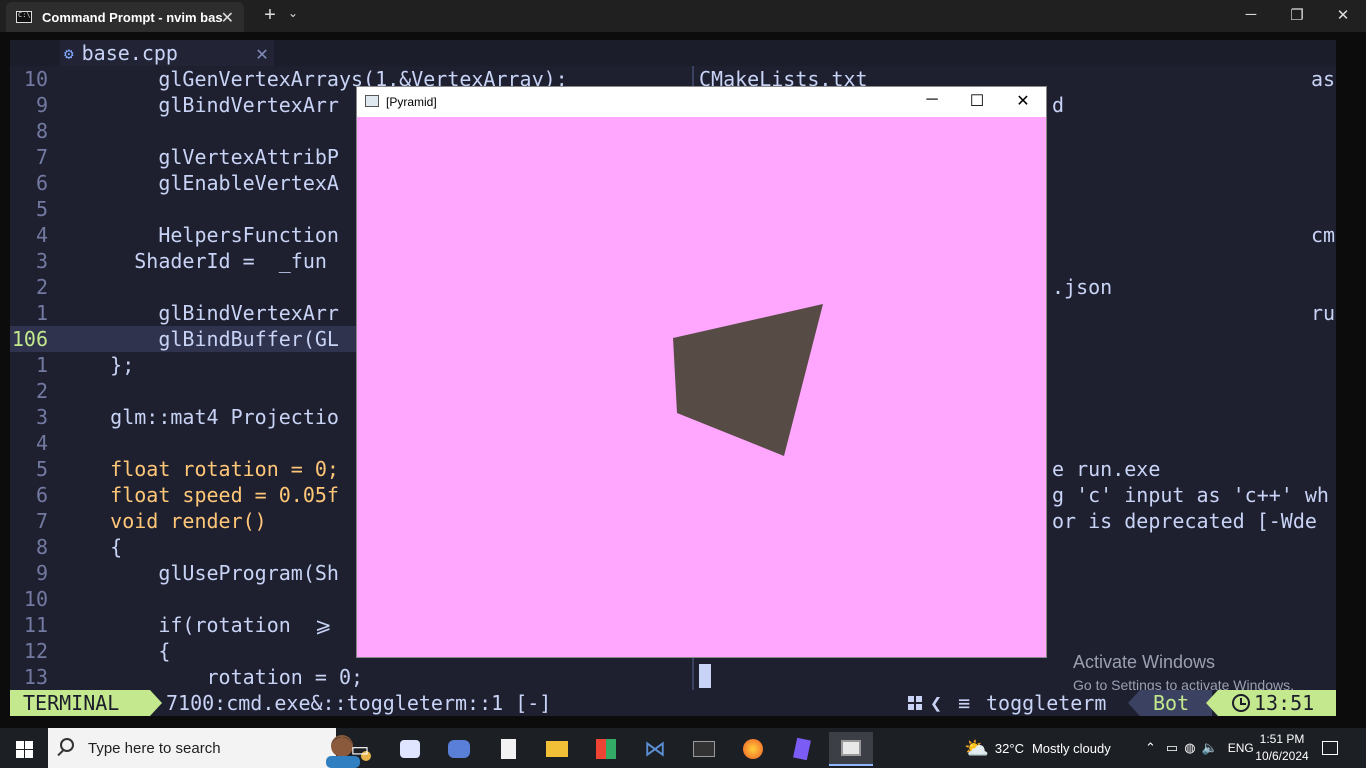 Image resolution: width=1366 pixels, height=768 pixels. I want to click on line-text: };, so click(98, 365).